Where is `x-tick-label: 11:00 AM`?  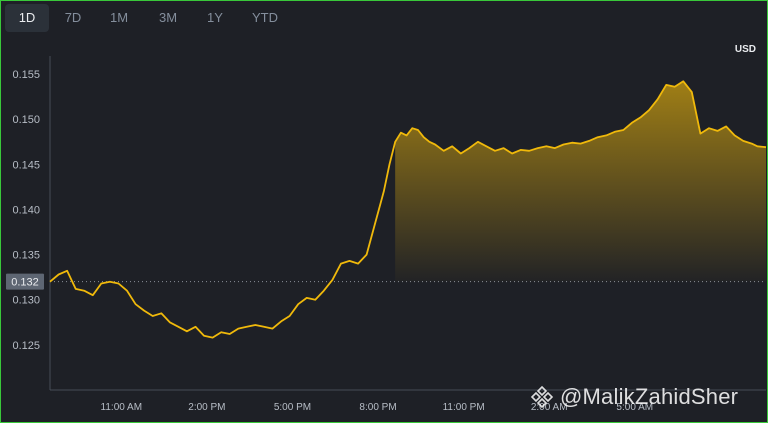 x-tick-label: 11:00 AM is located at coordinates (122, 407).